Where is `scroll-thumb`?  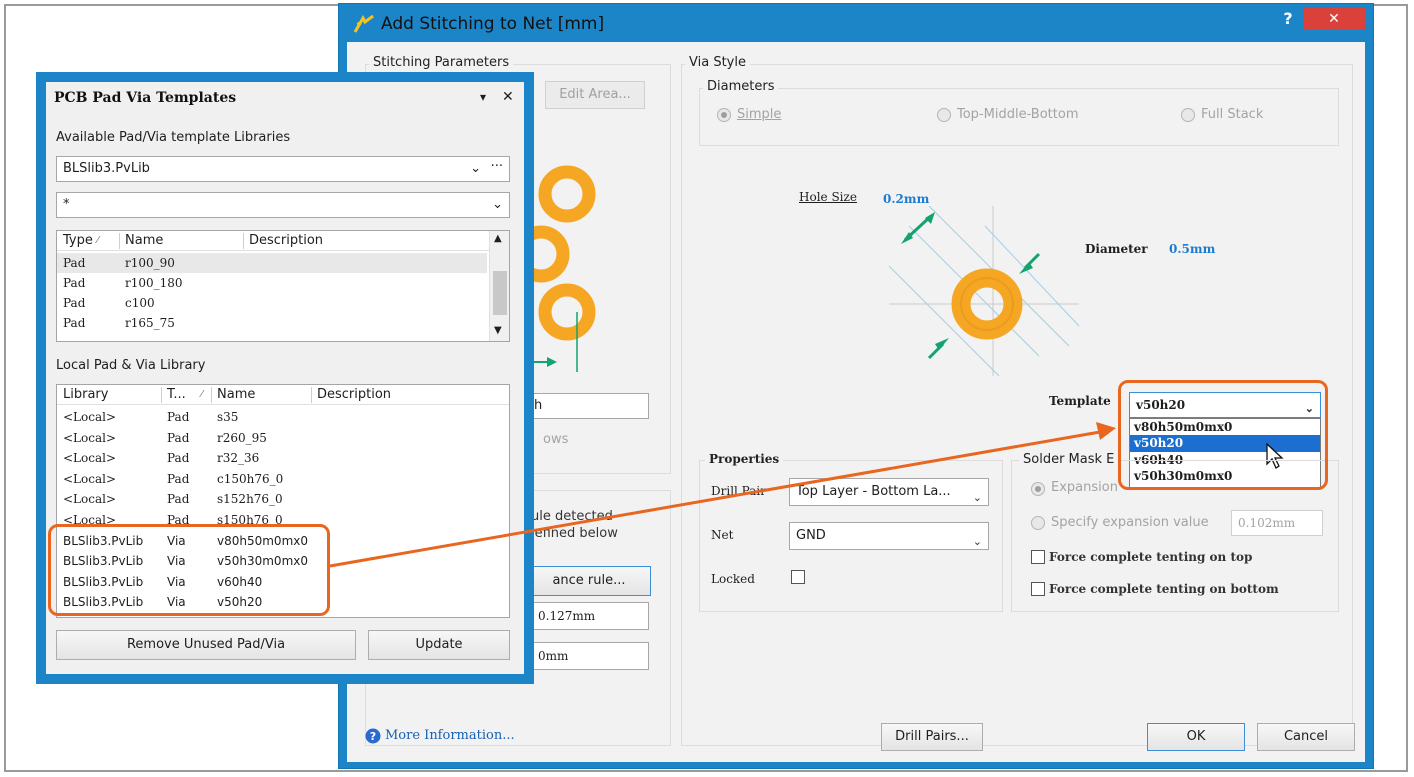 scroll-thumb is located at coordinates (500, 293).